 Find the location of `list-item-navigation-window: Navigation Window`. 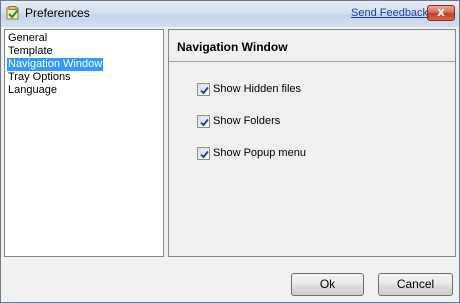

list-item-navigation-window: Navigation Window is located at coordinates (55, 64).